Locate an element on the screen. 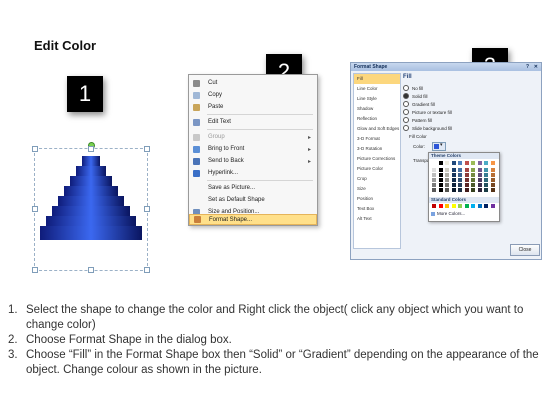 The width and height of the screenshot is (560, 420). radio-no-fill: No fill is located at coordinates (413, 88).